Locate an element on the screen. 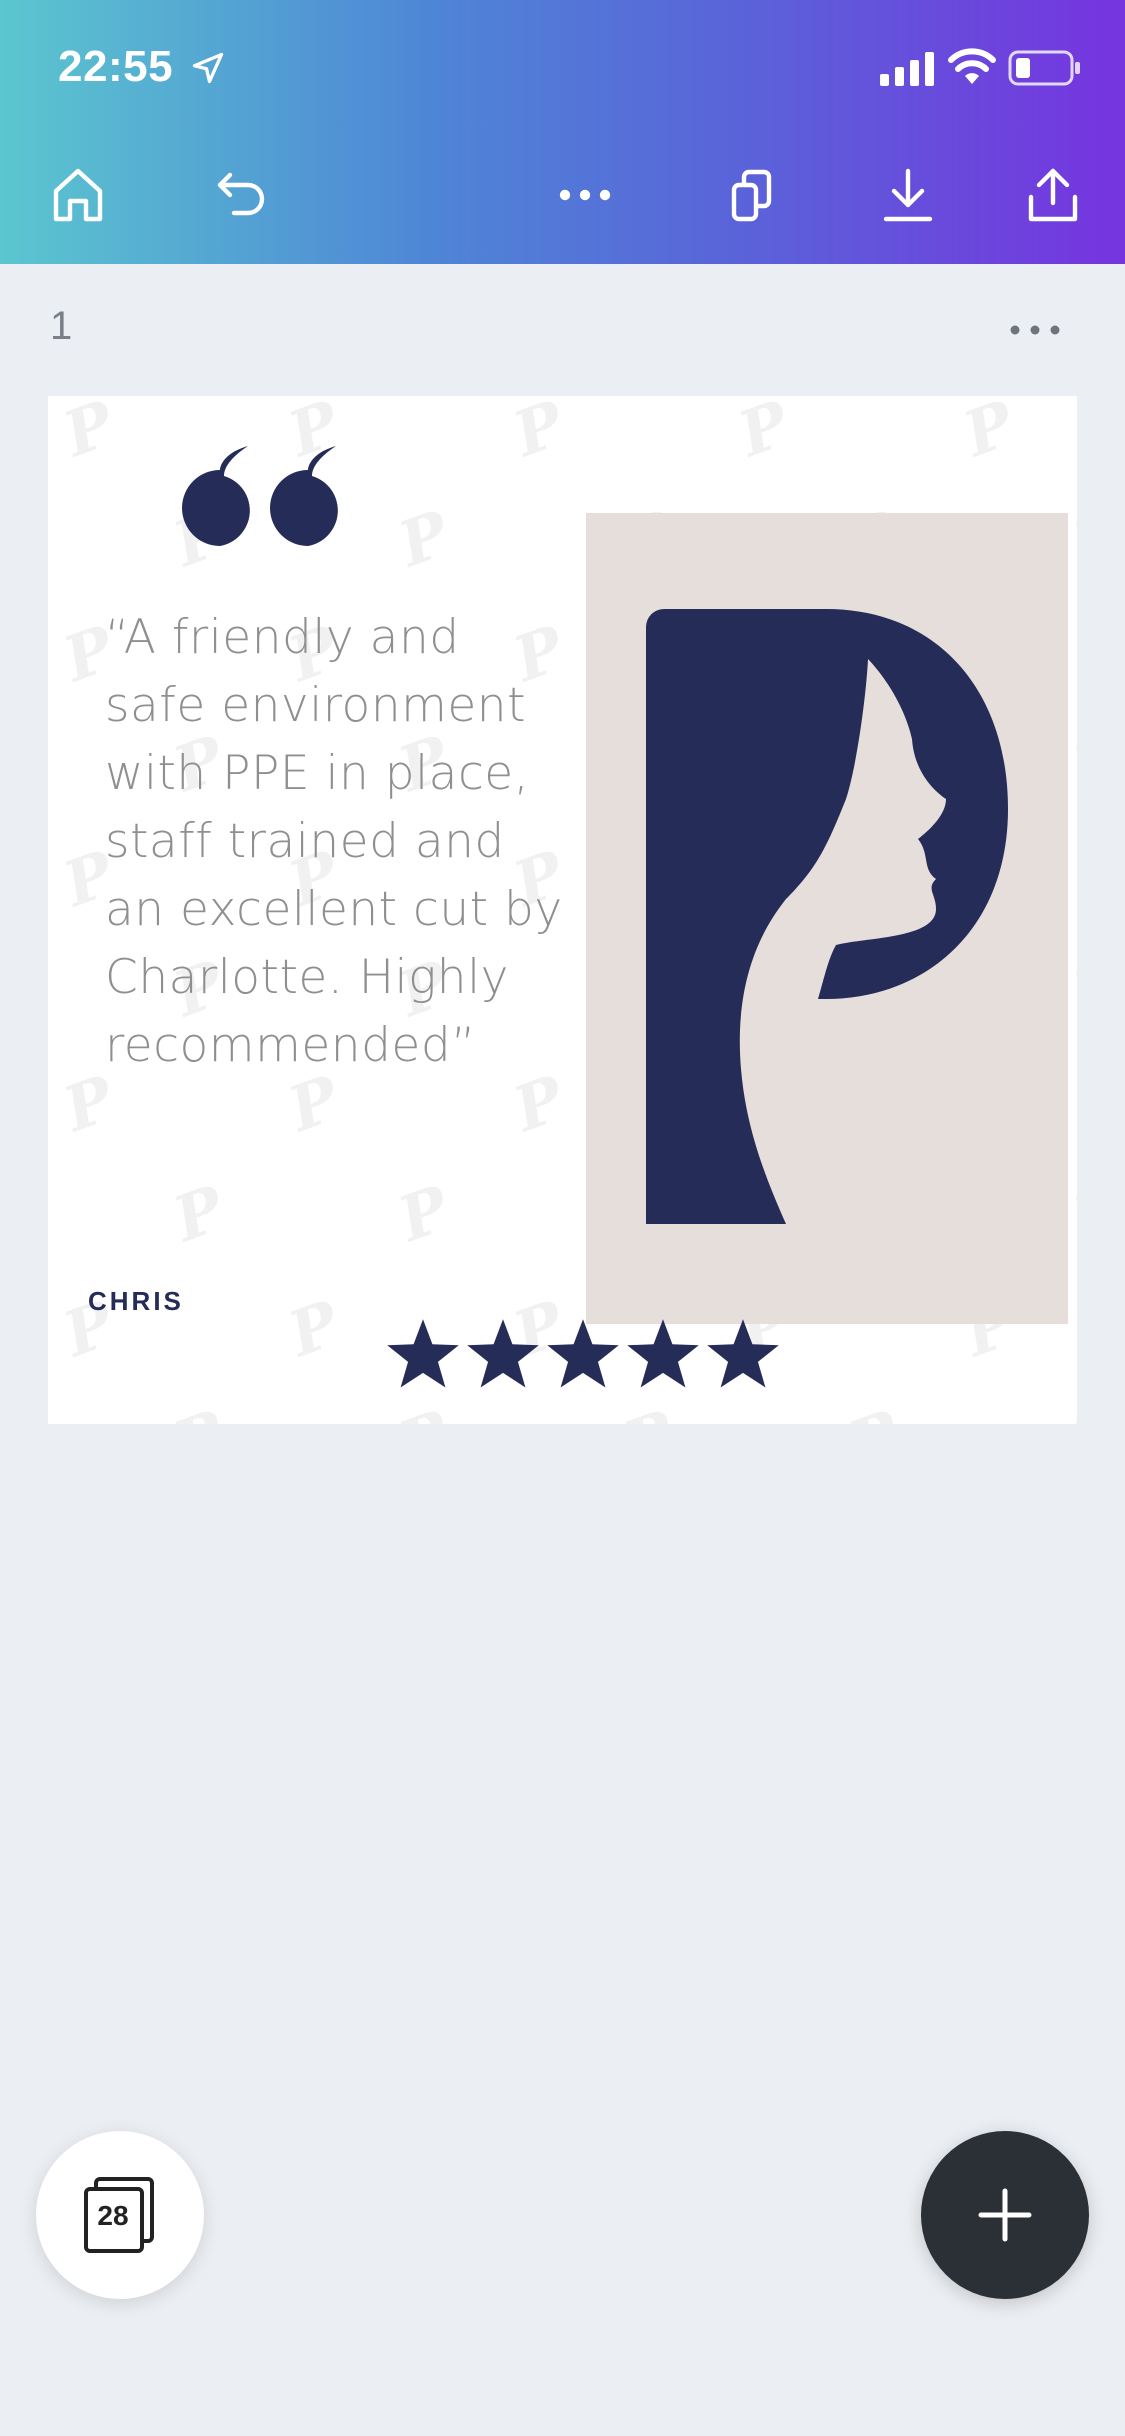  plus-icon is located at coordinates (1005, 2215).